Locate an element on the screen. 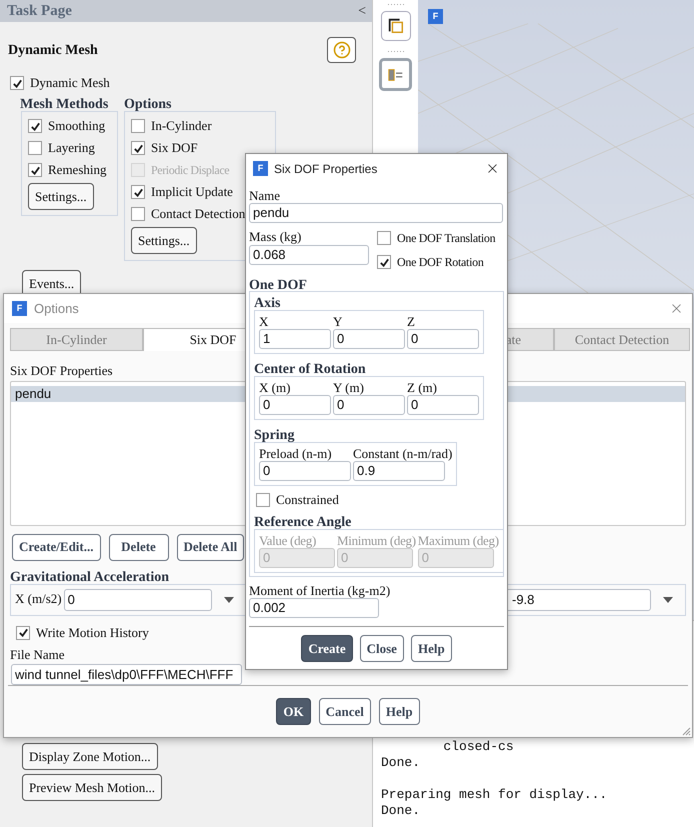 The height and width of the screenshot is (827, 694). windows-icon is located at coordinates (395, 26).